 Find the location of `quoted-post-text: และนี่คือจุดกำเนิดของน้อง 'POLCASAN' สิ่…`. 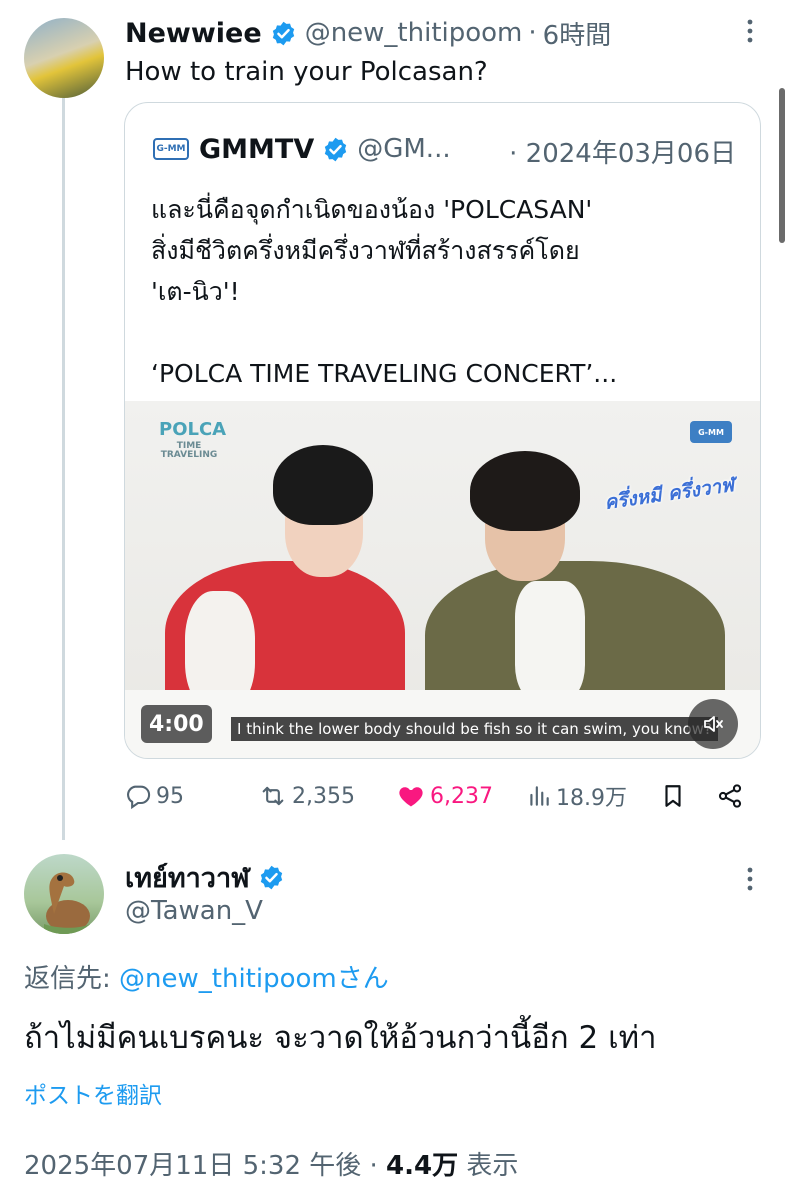

quoted-post-text: และนี่คือจุดกำเนิดของน้อง 'POLCASAN' สิ่… is located at coordinates (384, 291).